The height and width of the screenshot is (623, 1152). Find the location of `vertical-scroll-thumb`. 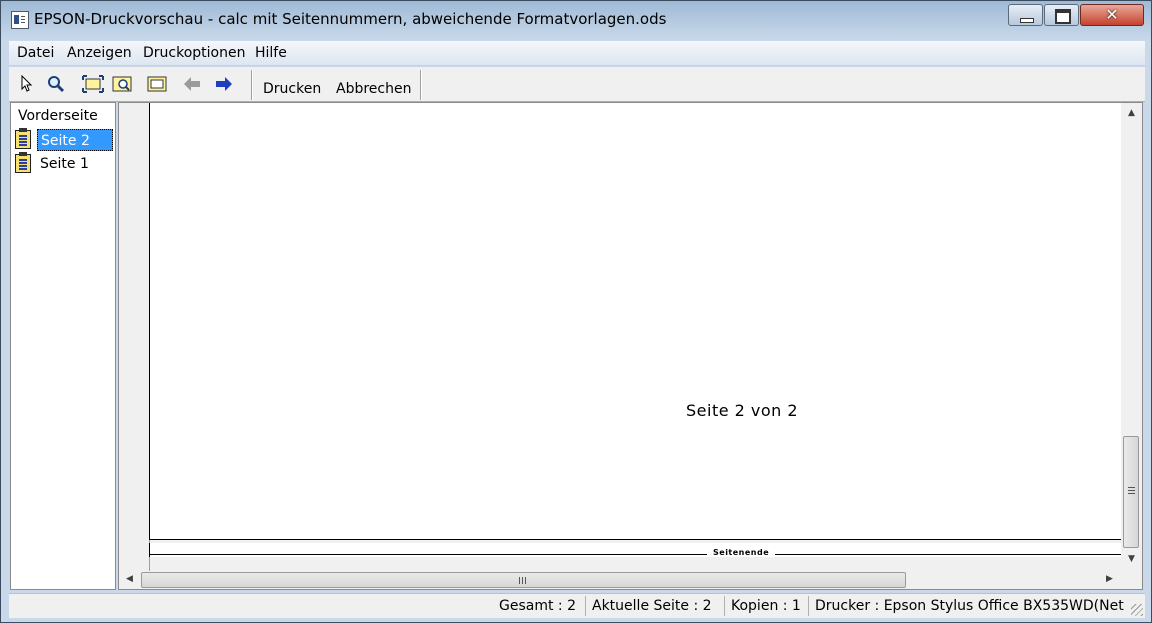

vertical-scroll-thumb is located at coordinates (1131, 492).